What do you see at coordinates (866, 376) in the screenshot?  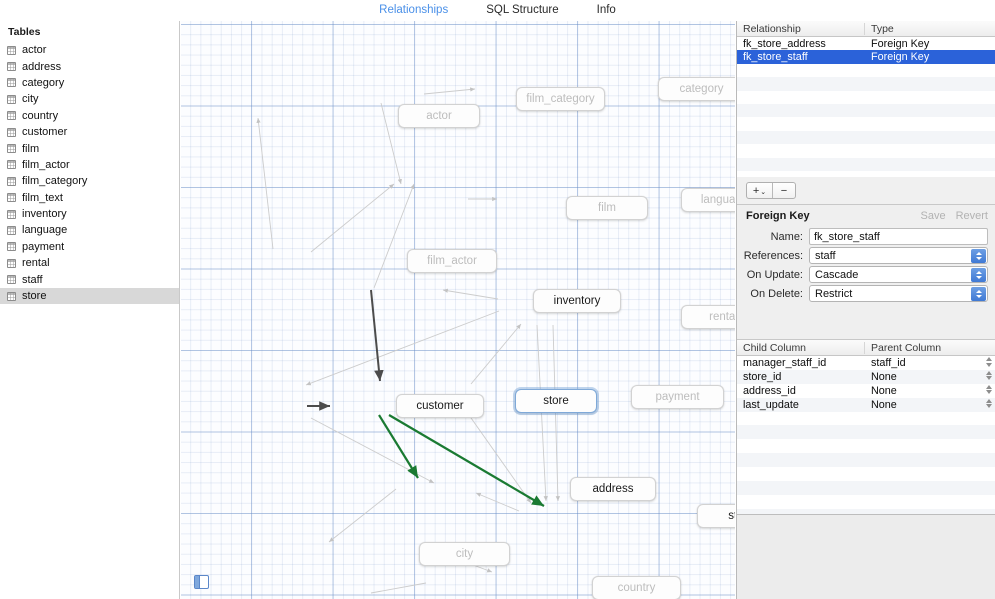 I see `column-mapping-row: store_id None` at bounding box center [866, 376].